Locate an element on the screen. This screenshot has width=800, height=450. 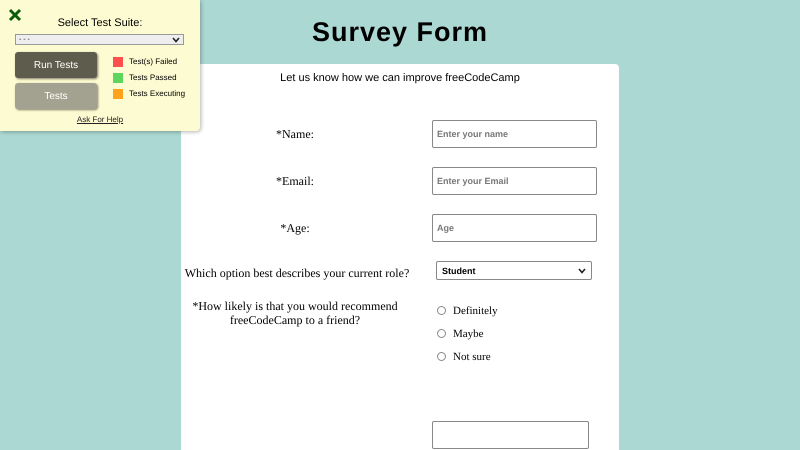
field-label: *How likely is that you would recommend freeCodeCamp to a friend? is located at coordinates (295, 313).